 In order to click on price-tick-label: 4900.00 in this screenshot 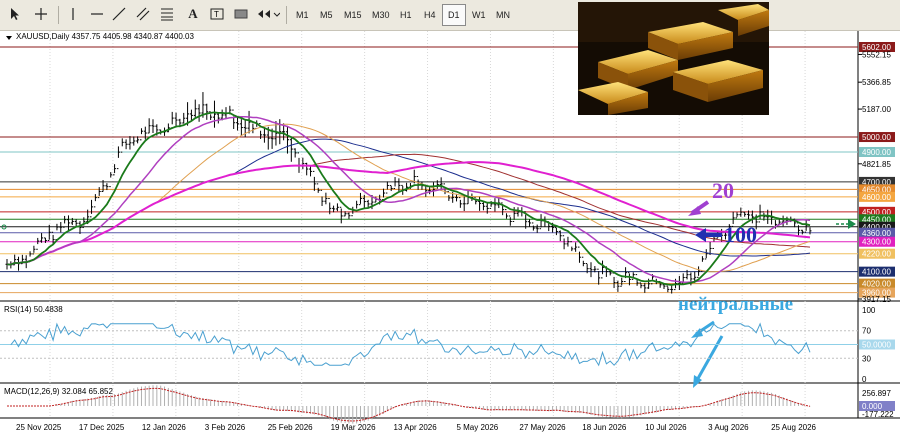, I will do `click(876, 152)`.